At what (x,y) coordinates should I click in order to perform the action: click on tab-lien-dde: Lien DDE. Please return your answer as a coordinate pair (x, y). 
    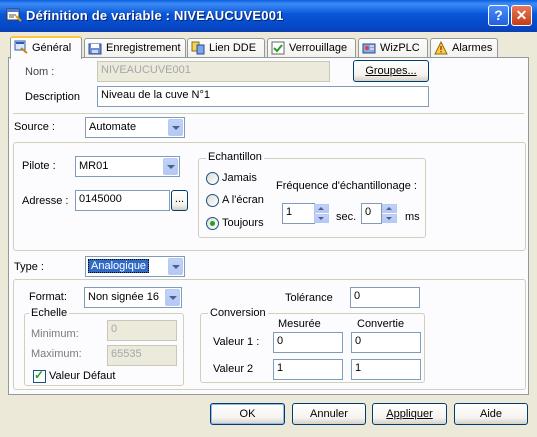
    Looking at the image, I should click on (226, 47).